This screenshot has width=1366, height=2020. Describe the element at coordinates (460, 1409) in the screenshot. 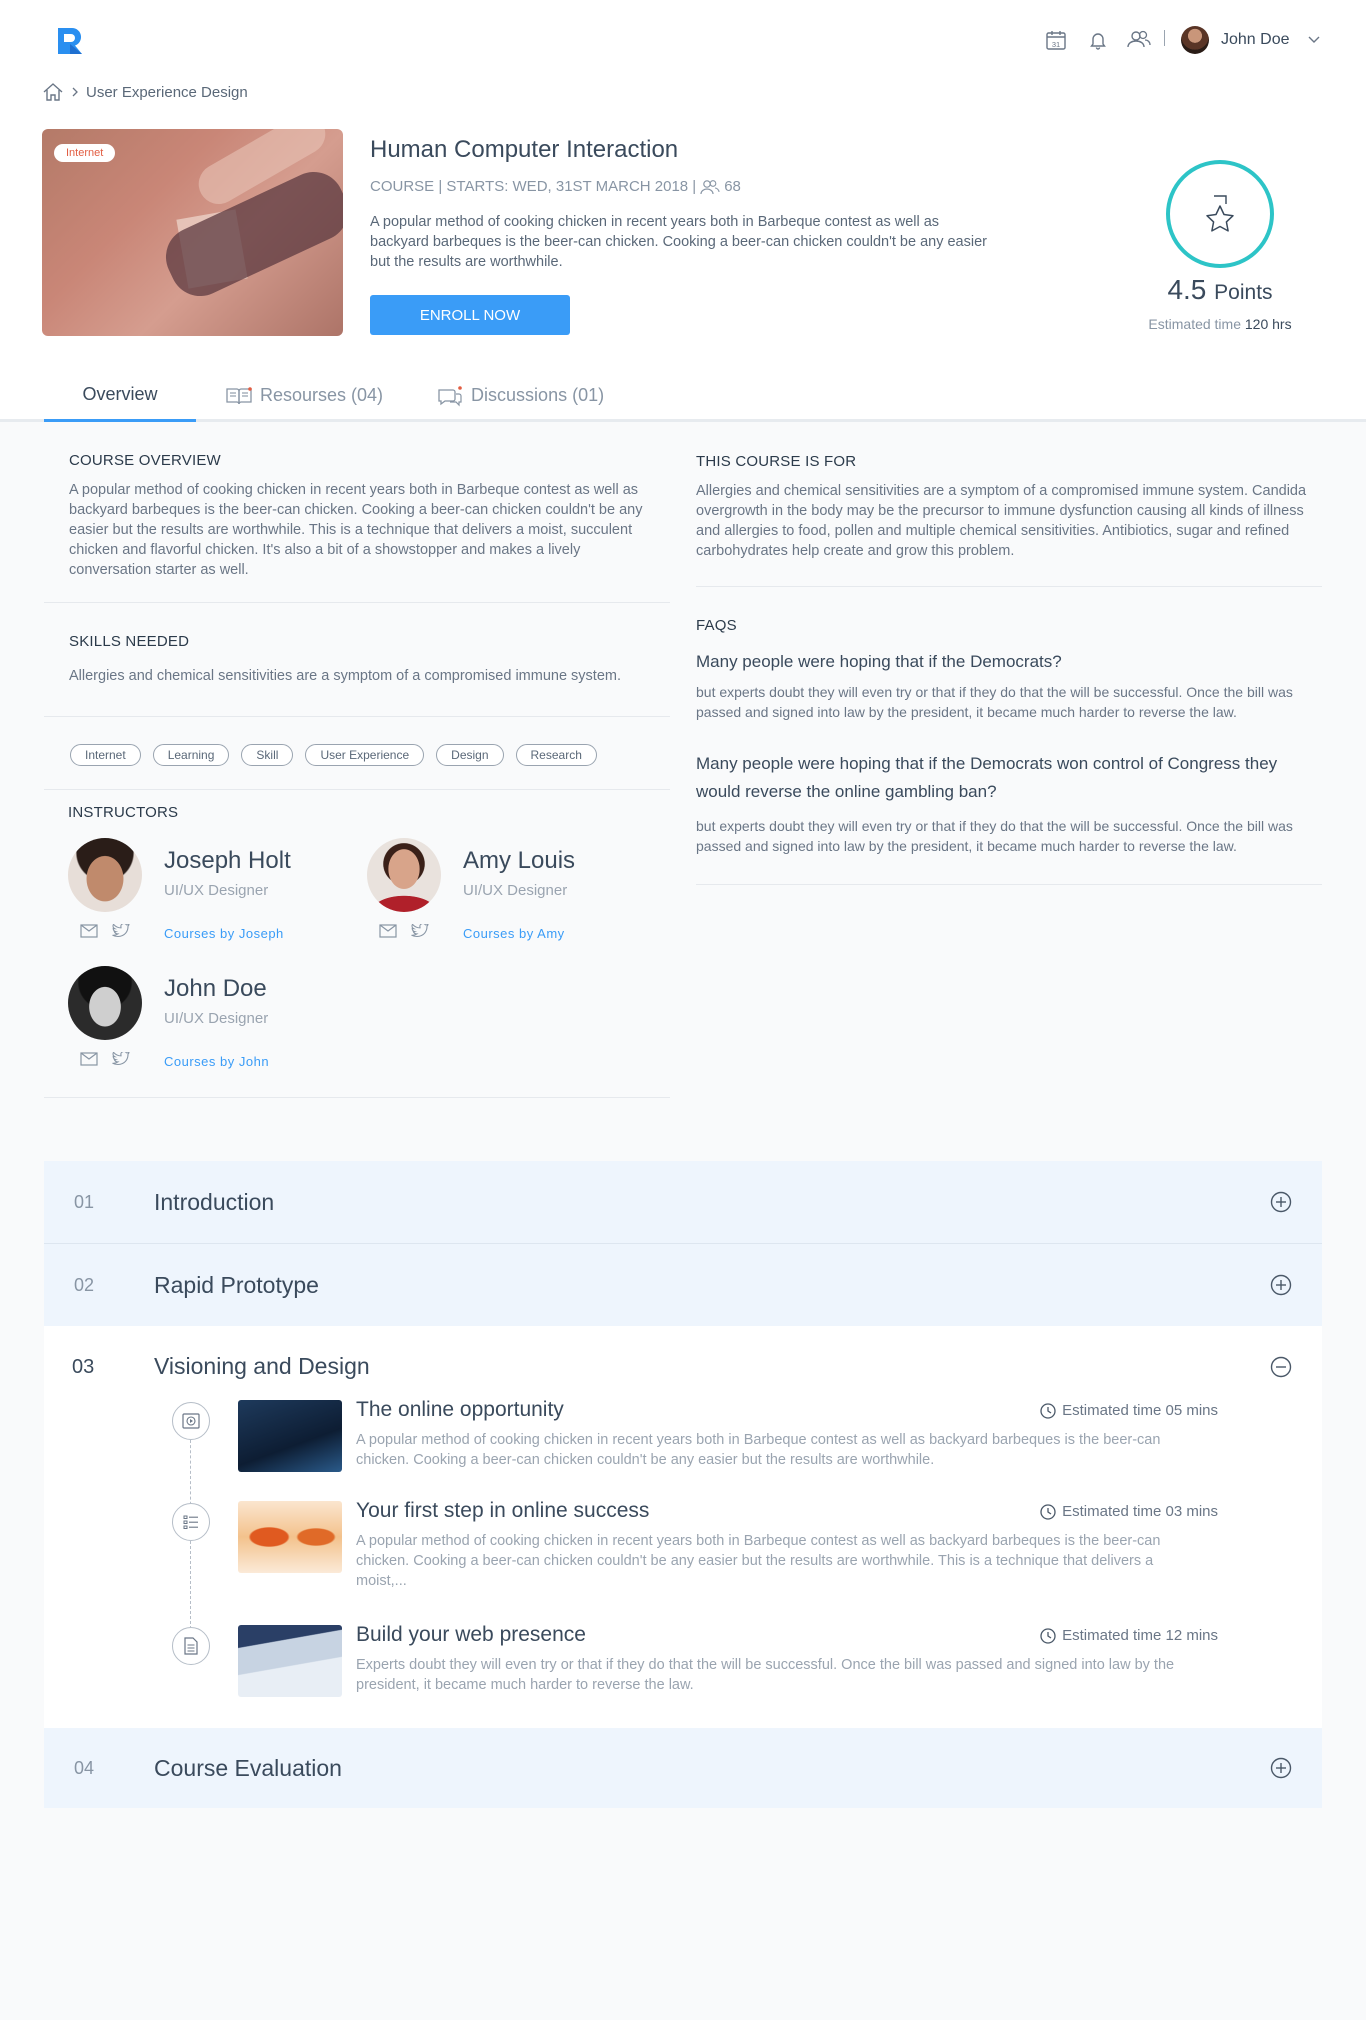

I see `lesson-title: The online opportunity` at that location.